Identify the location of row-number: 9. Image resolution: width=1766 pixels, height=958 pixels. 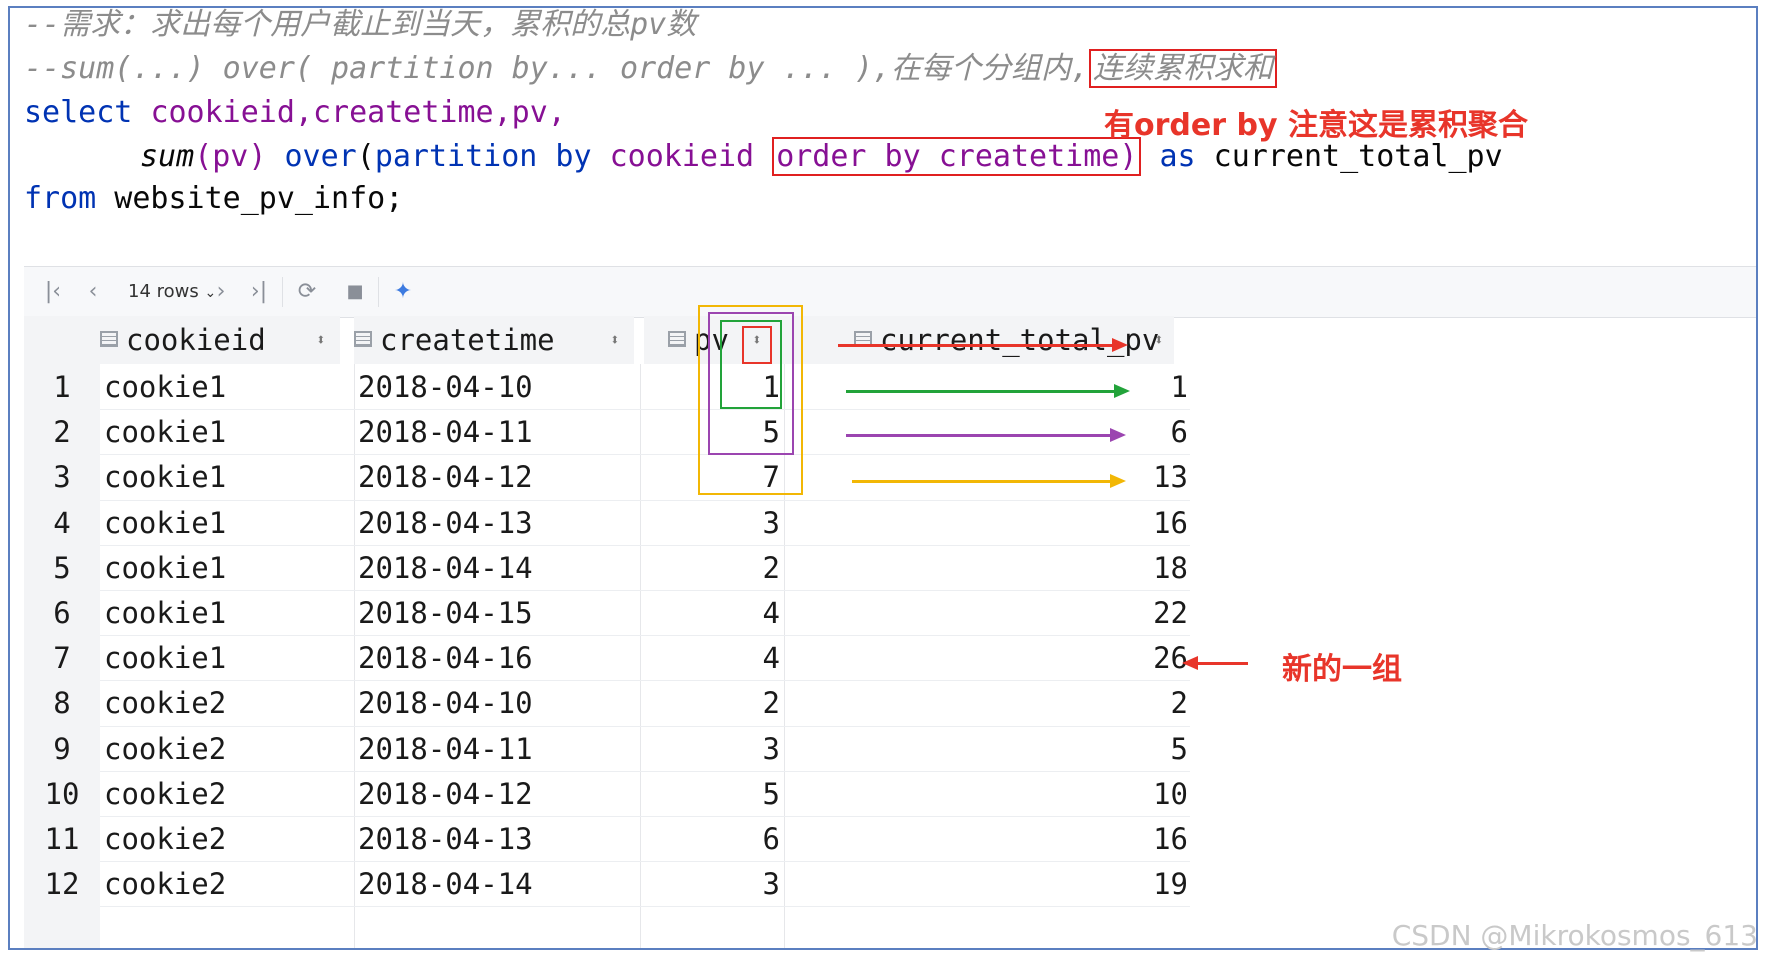
(62, 748).